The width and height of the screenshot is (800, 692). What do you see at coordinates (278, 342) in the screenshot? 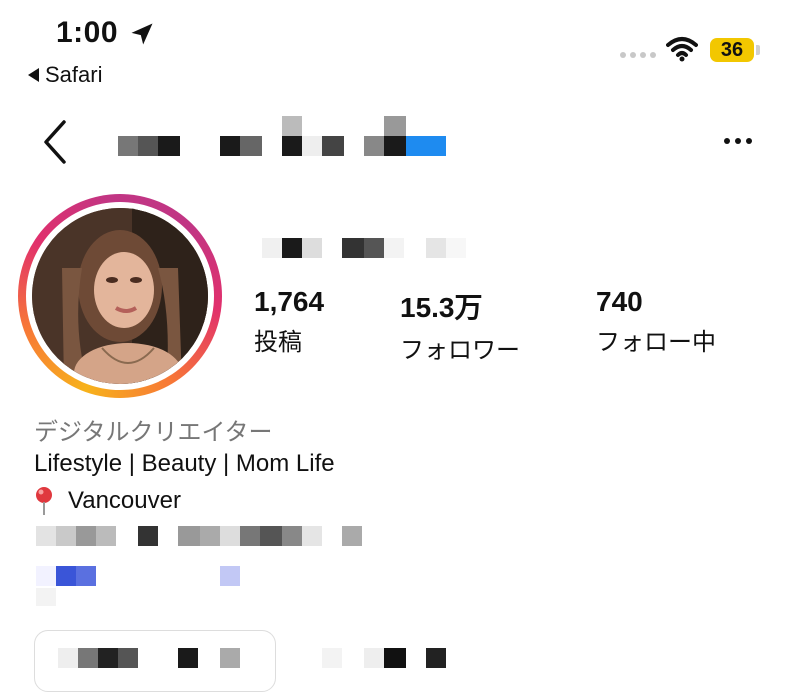
I see `stat-posts-label: 投稿` at bounding box center [278, 342].